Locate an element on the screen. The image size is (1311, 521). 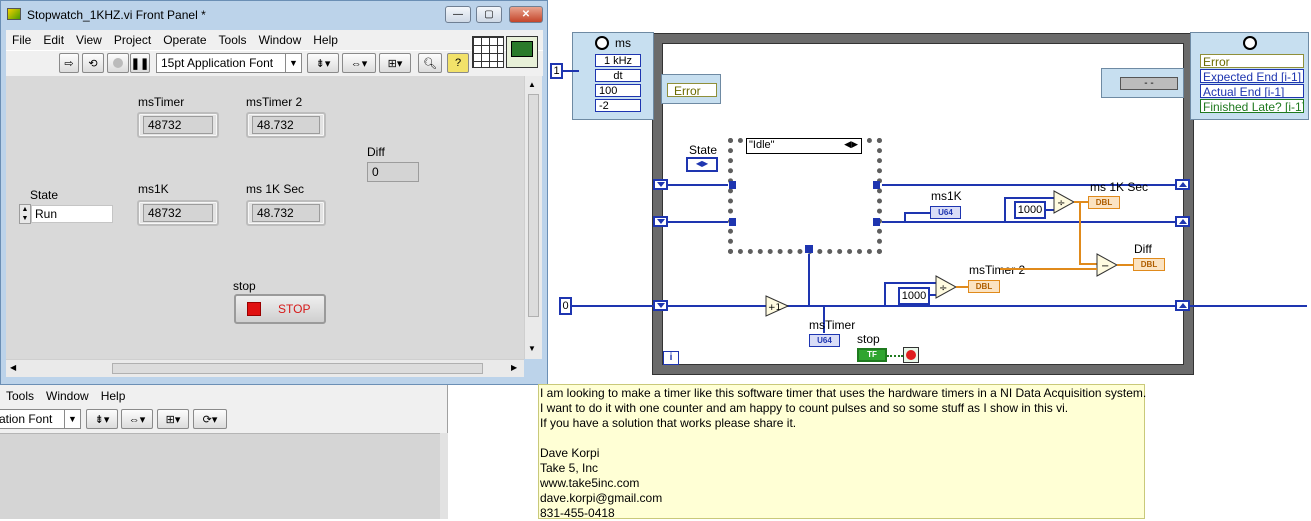
context-help-button: ? is located at coordinates (458, 63).